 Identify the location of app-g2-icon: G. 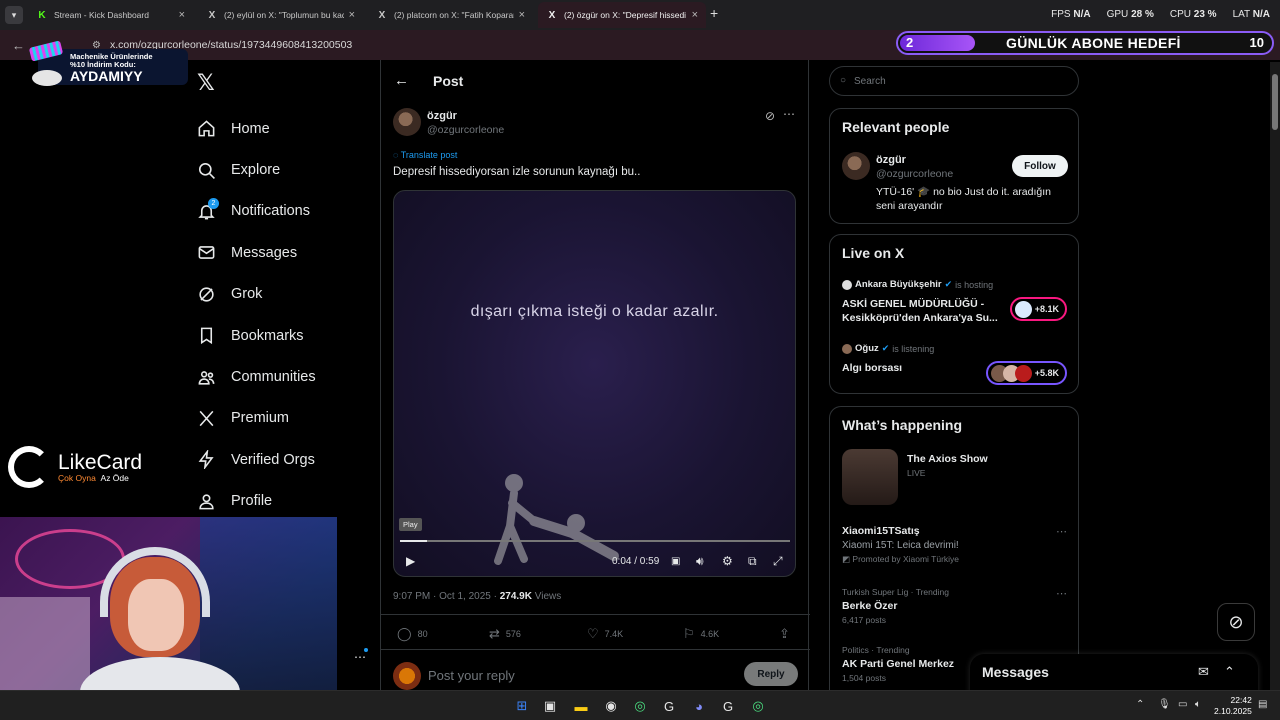
(728, 706).